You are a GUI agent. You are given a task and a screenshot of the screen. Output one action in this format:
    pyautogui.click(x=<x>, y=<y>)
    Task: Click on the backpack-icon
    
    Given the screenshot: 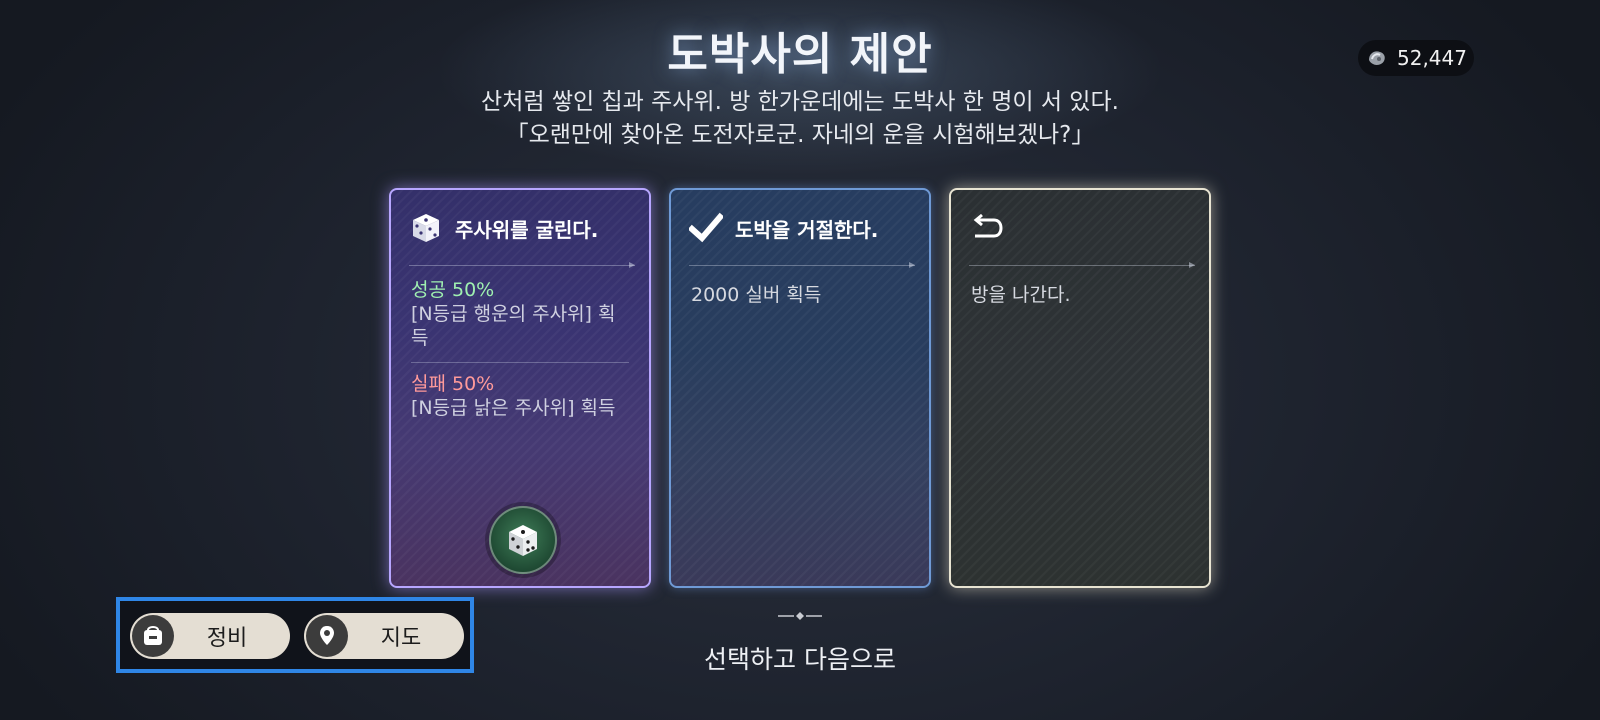 What is the action you would take?
    pyautogui.click(x=153, y=635)
    